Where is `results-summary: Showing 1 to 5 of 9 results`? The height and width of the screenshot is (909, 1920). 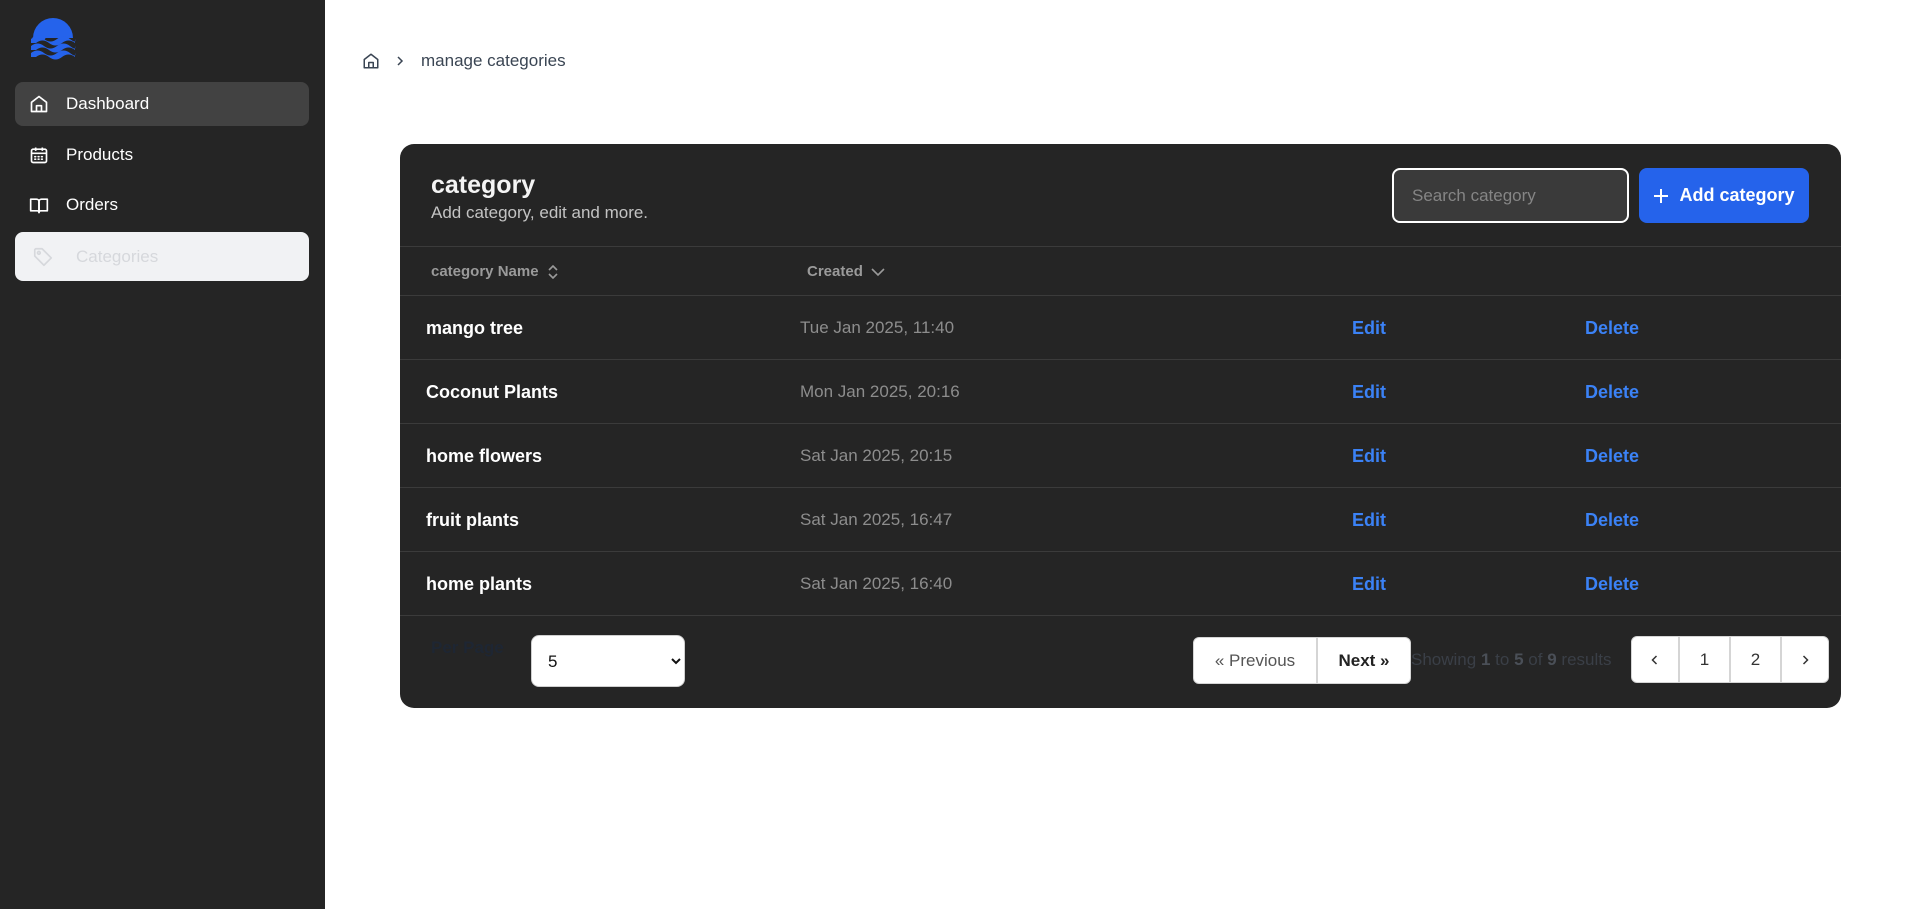
results-summary: Showing 1 to 5 of 9 results is located at coordinates (1511, 659).